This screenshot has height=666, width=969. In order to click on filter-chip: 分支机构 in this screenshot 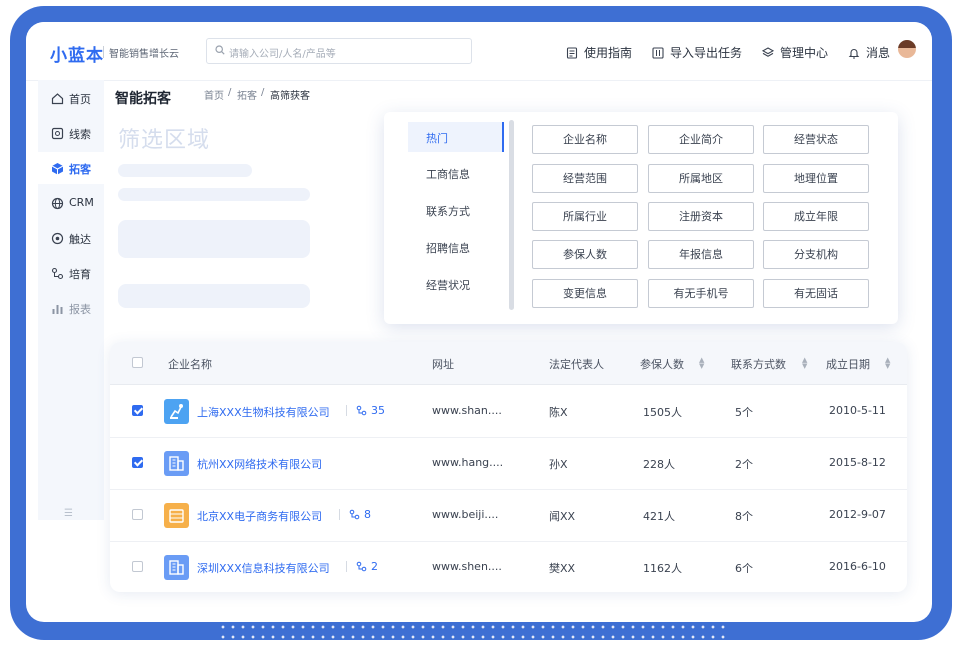, I will do `click(816, 254)`.